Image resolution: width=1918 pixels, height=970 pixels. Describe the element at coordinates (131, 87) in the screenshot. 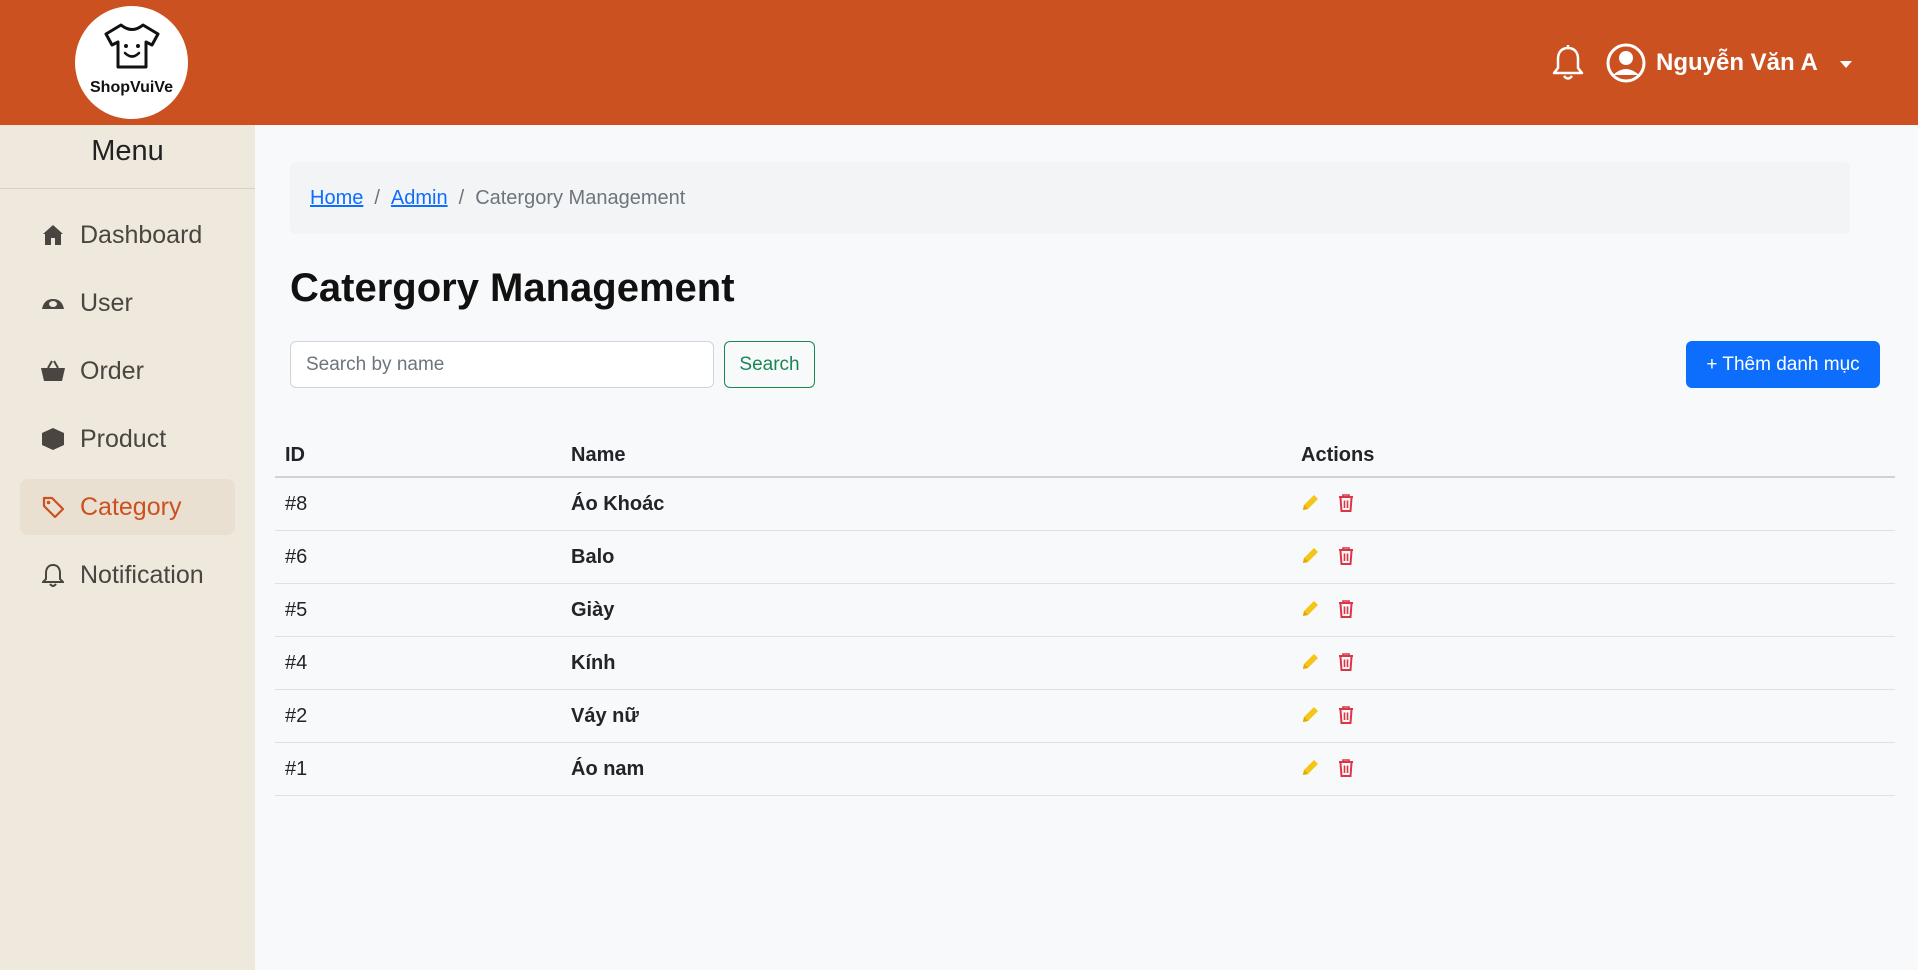

I see `brand-name: ShopVuiVe` at that location.